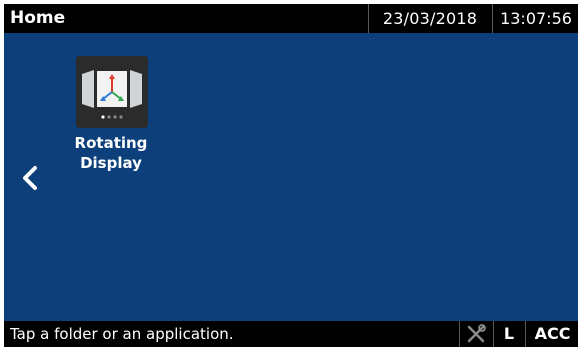 The height and width of the screenshot is (351, 582). Describe the element at coordinates (111, 143) in the screenshot. I see `app-label-line1: Rotating` at that location.